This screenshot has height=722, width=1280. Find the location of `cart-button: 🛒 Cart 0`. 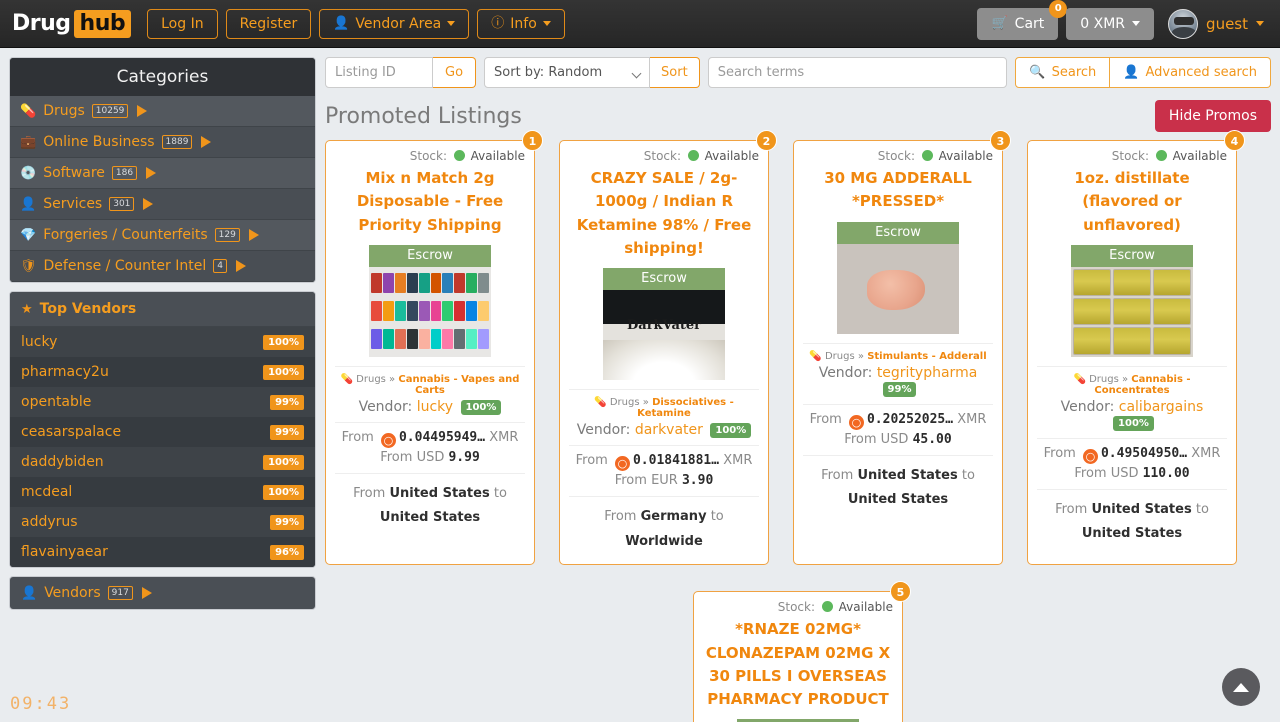

cart-button: 🛒 Cart 0 is located at coordinates (1022, 20).